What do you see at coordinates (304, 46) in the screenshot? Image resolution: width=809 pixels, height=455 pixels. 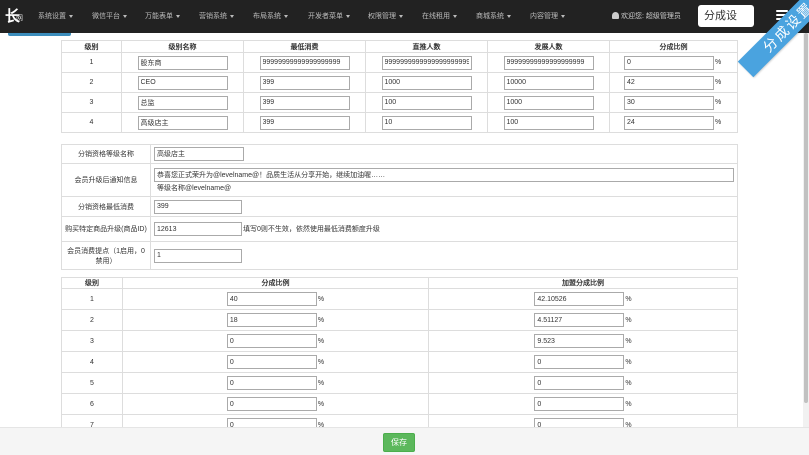 I see `col-min-spend: 最低消费` at bounding box center [304, 46].